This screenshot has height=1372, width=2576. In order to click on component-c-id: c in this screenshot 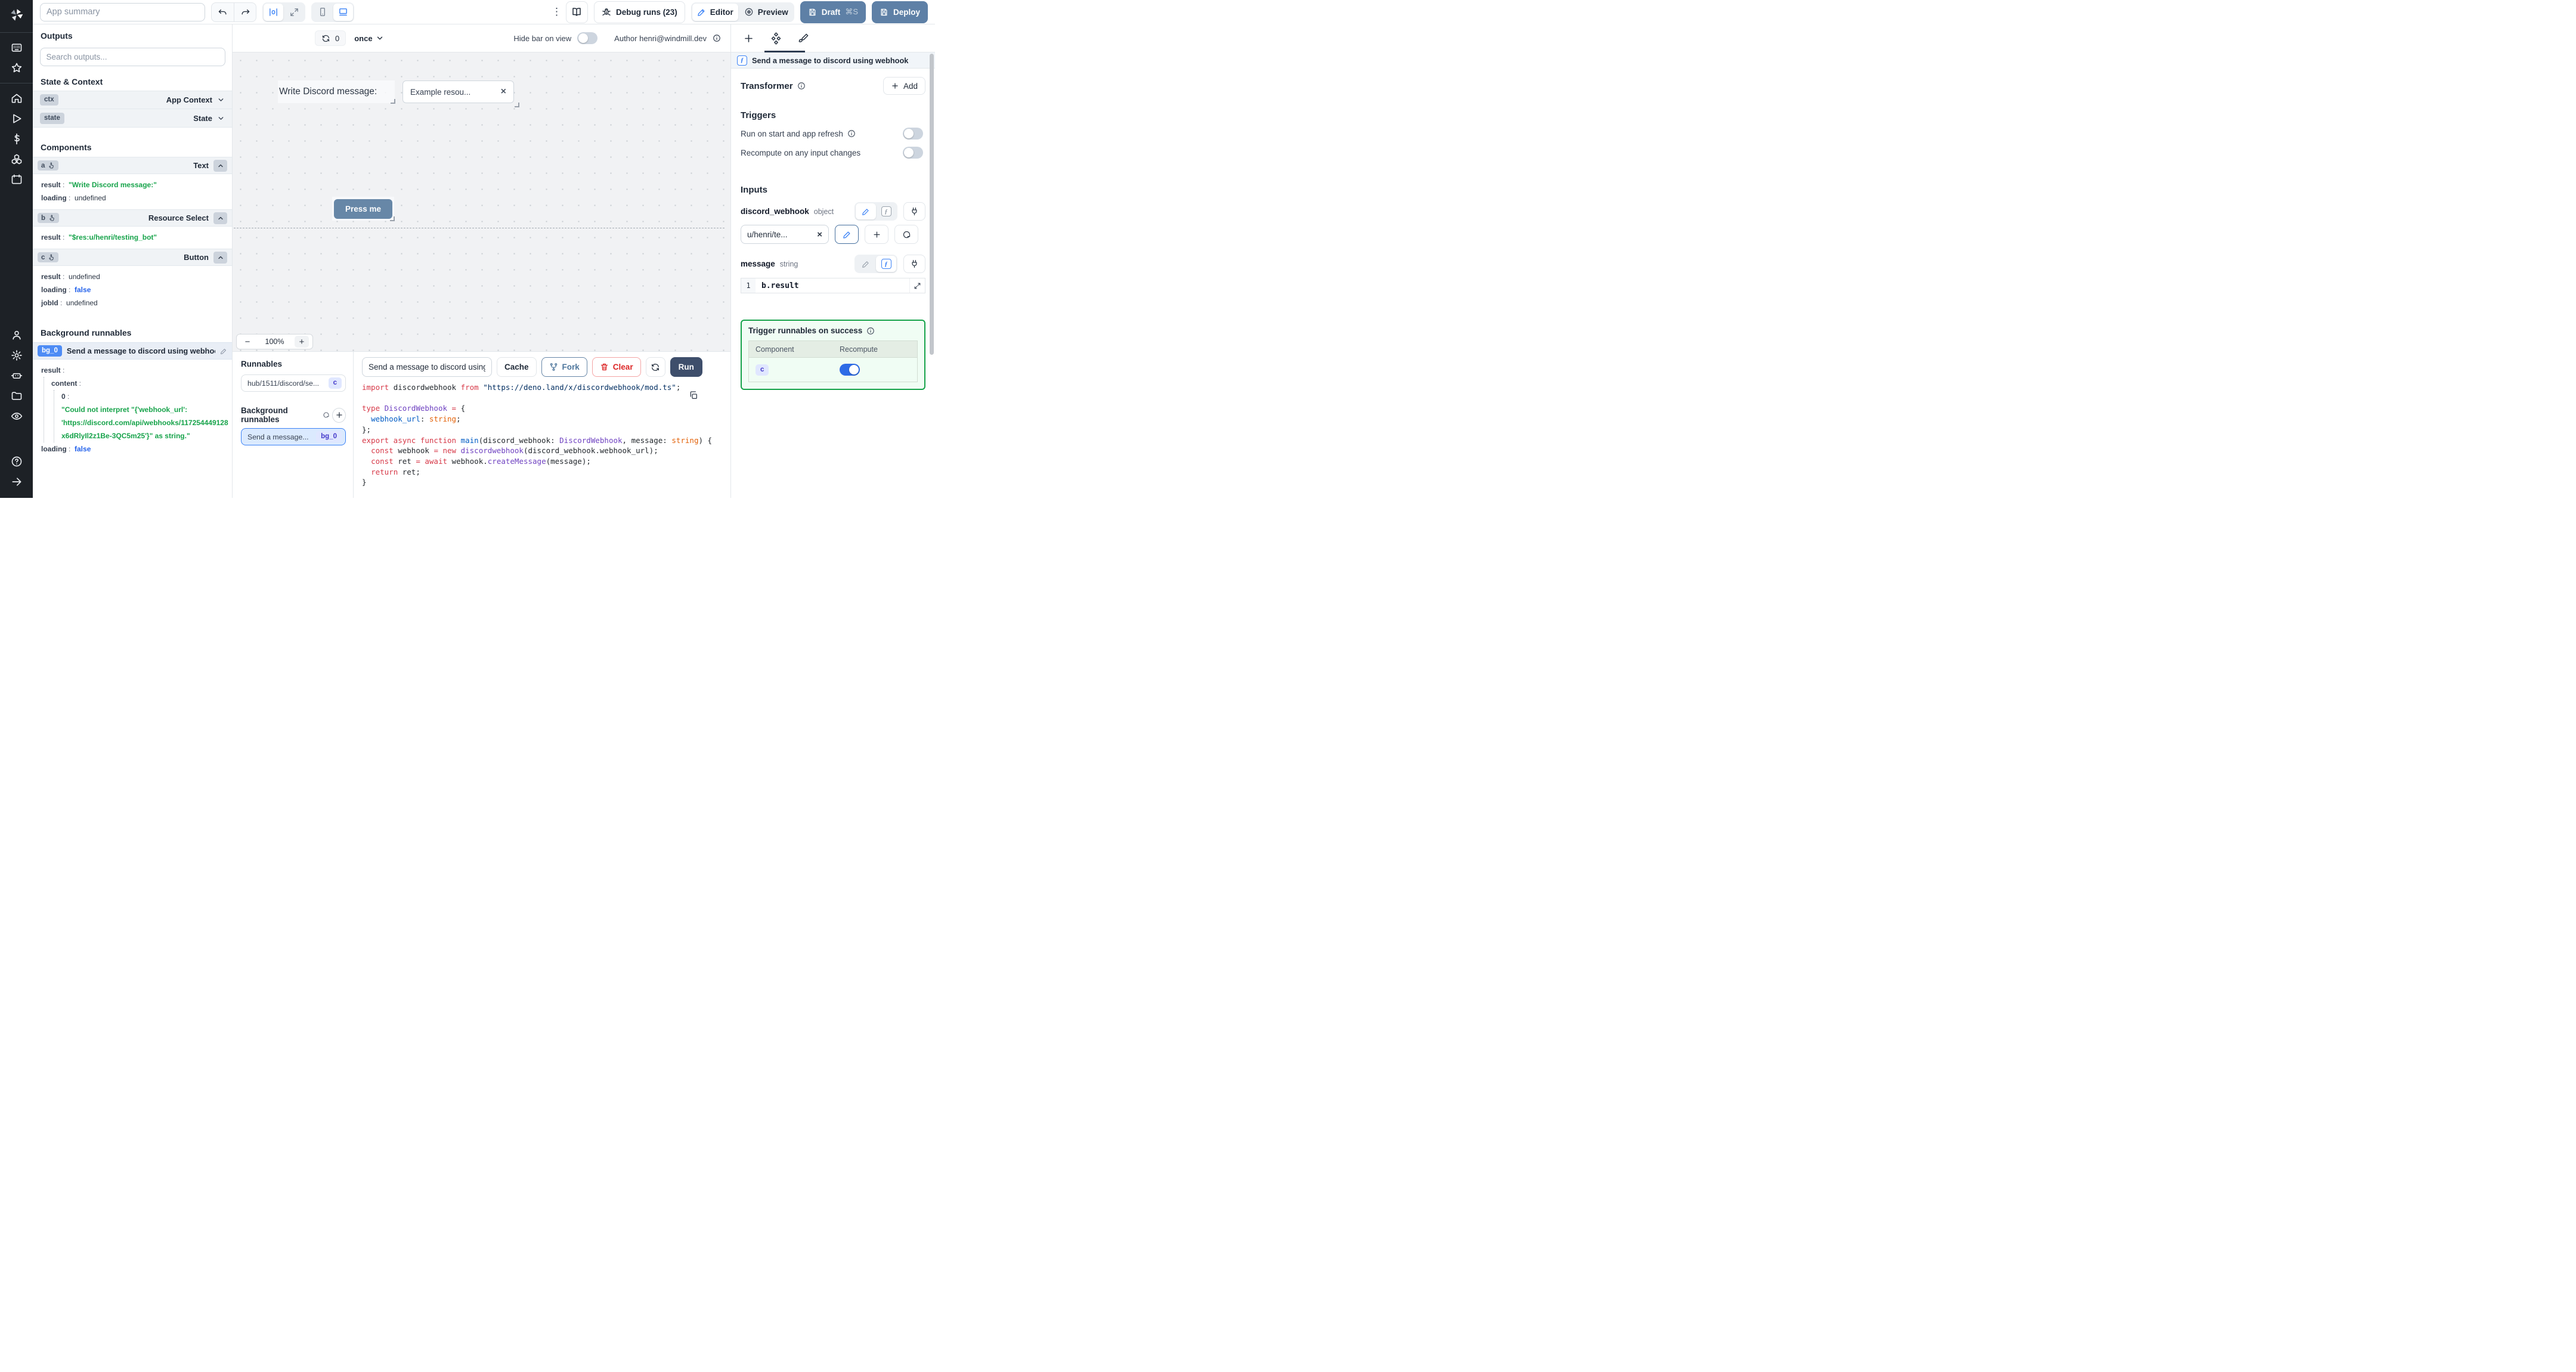, I will do `click(49, 257)`.